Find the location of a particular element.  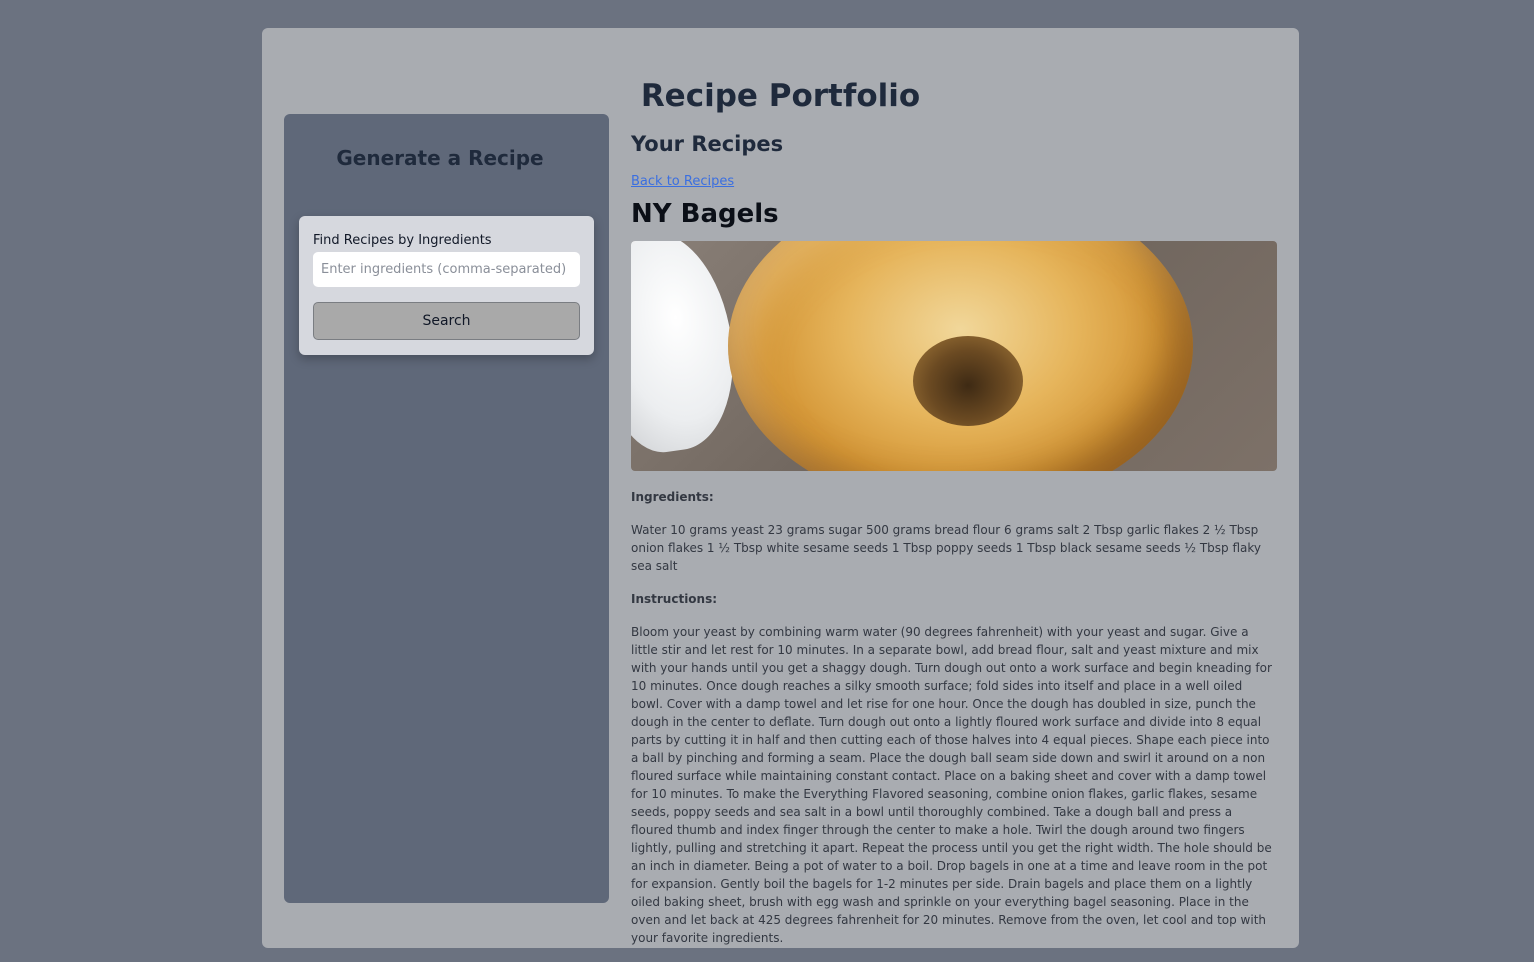

back-to-recipes-link: Back to Recipes is located at coordinates (682, 181).